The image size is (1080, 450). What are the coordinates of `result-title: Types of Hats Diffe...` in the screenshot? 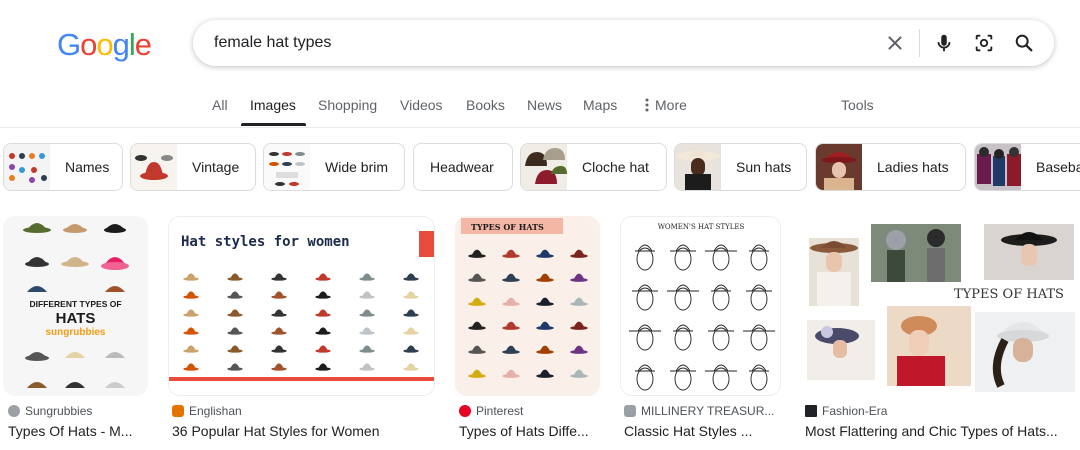 It's located at (531, 431).